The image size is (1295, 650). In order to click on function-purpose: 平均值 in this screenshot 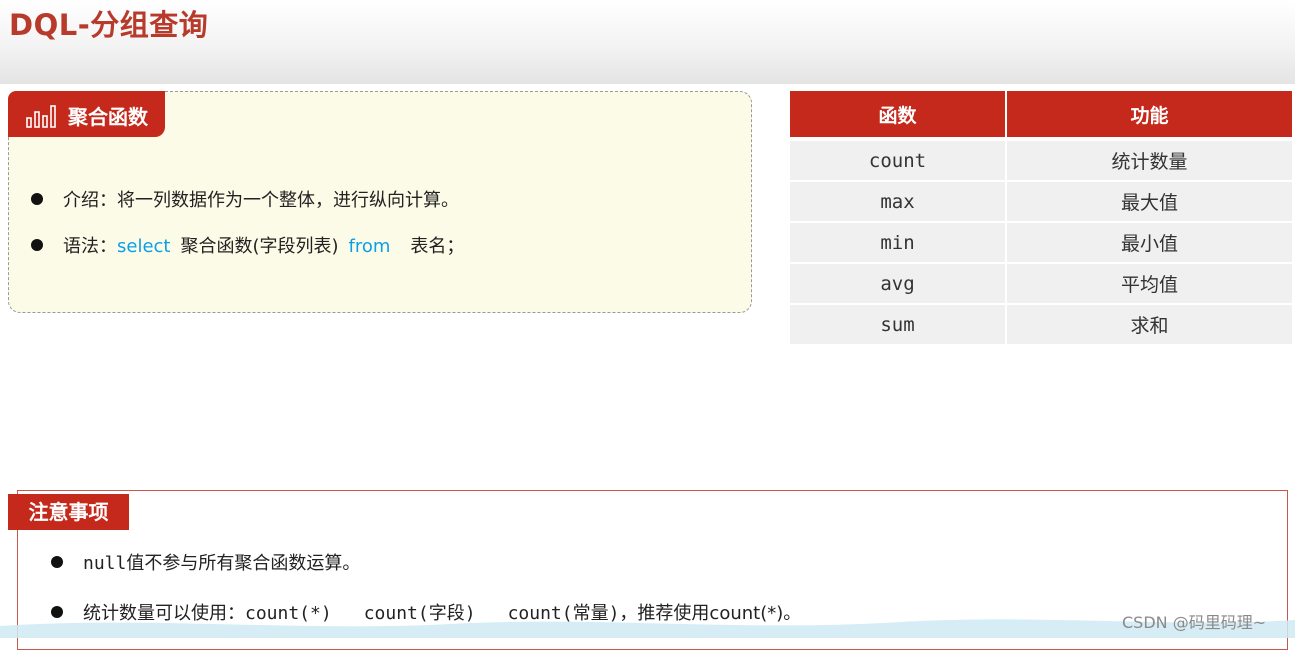, I will do `click(1149, 282)`.